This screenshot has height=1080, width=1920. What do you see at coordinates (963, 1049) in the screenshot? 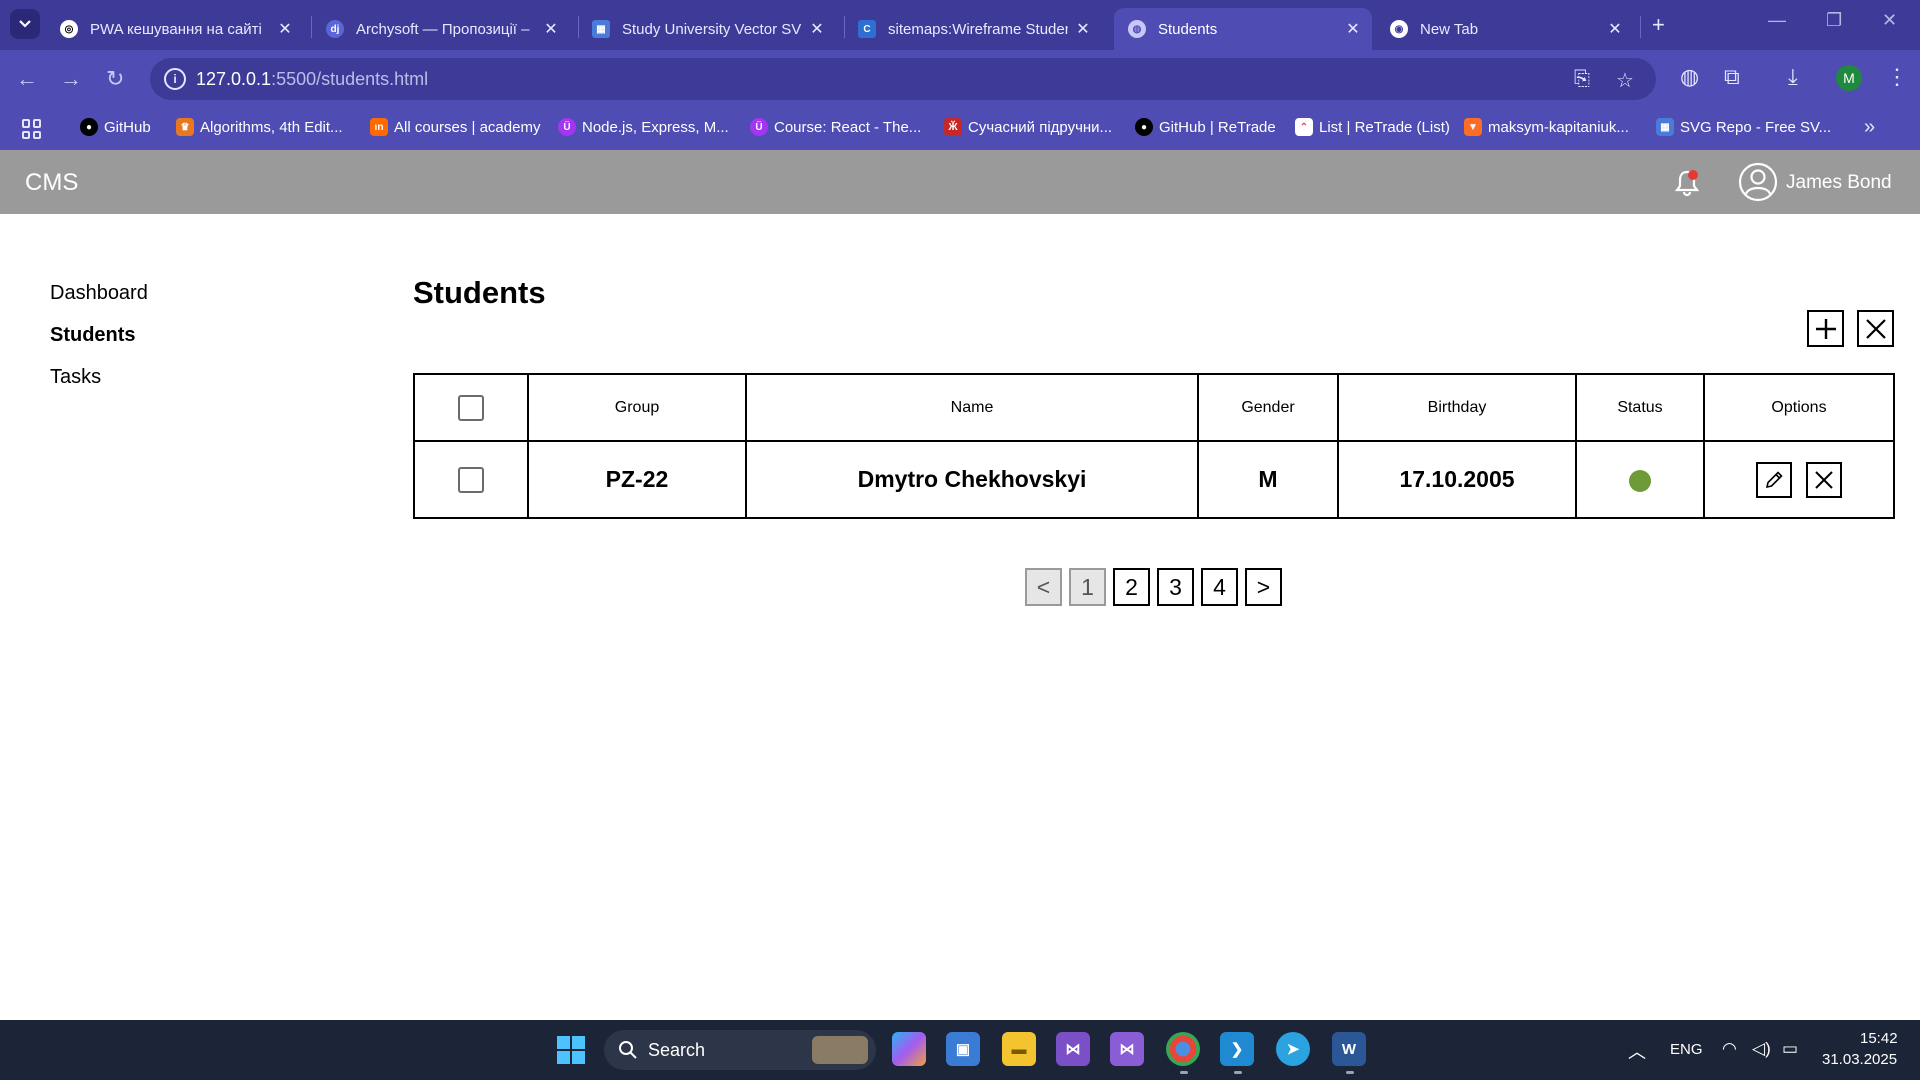
I see `photos-app-icon: ▣` at bounding box center [963, 1049].